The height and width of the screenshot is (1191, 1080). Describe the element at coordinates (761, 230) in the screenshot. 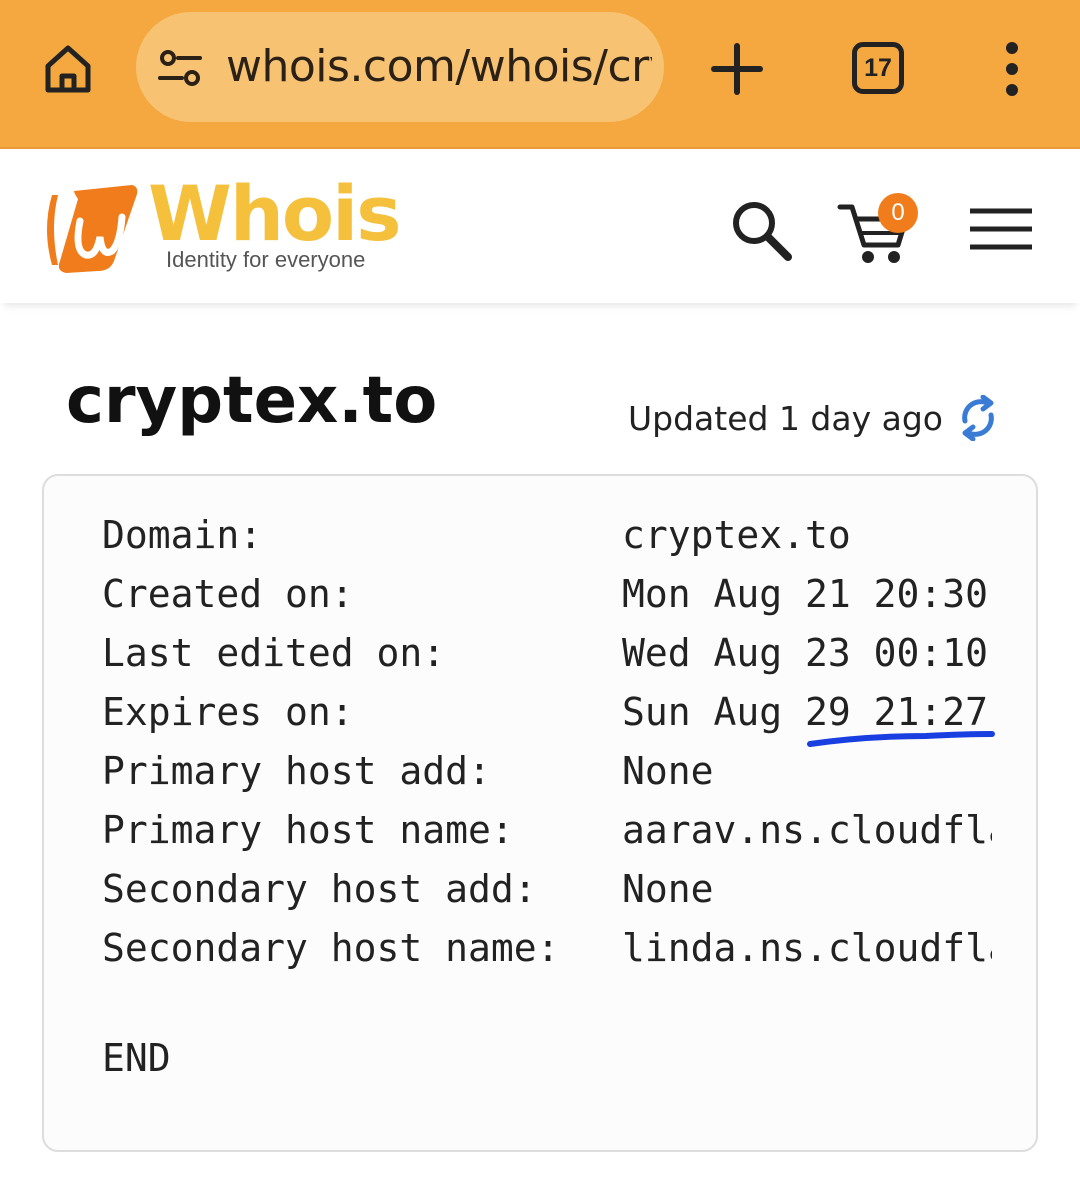

I see `search-icon` at that location.